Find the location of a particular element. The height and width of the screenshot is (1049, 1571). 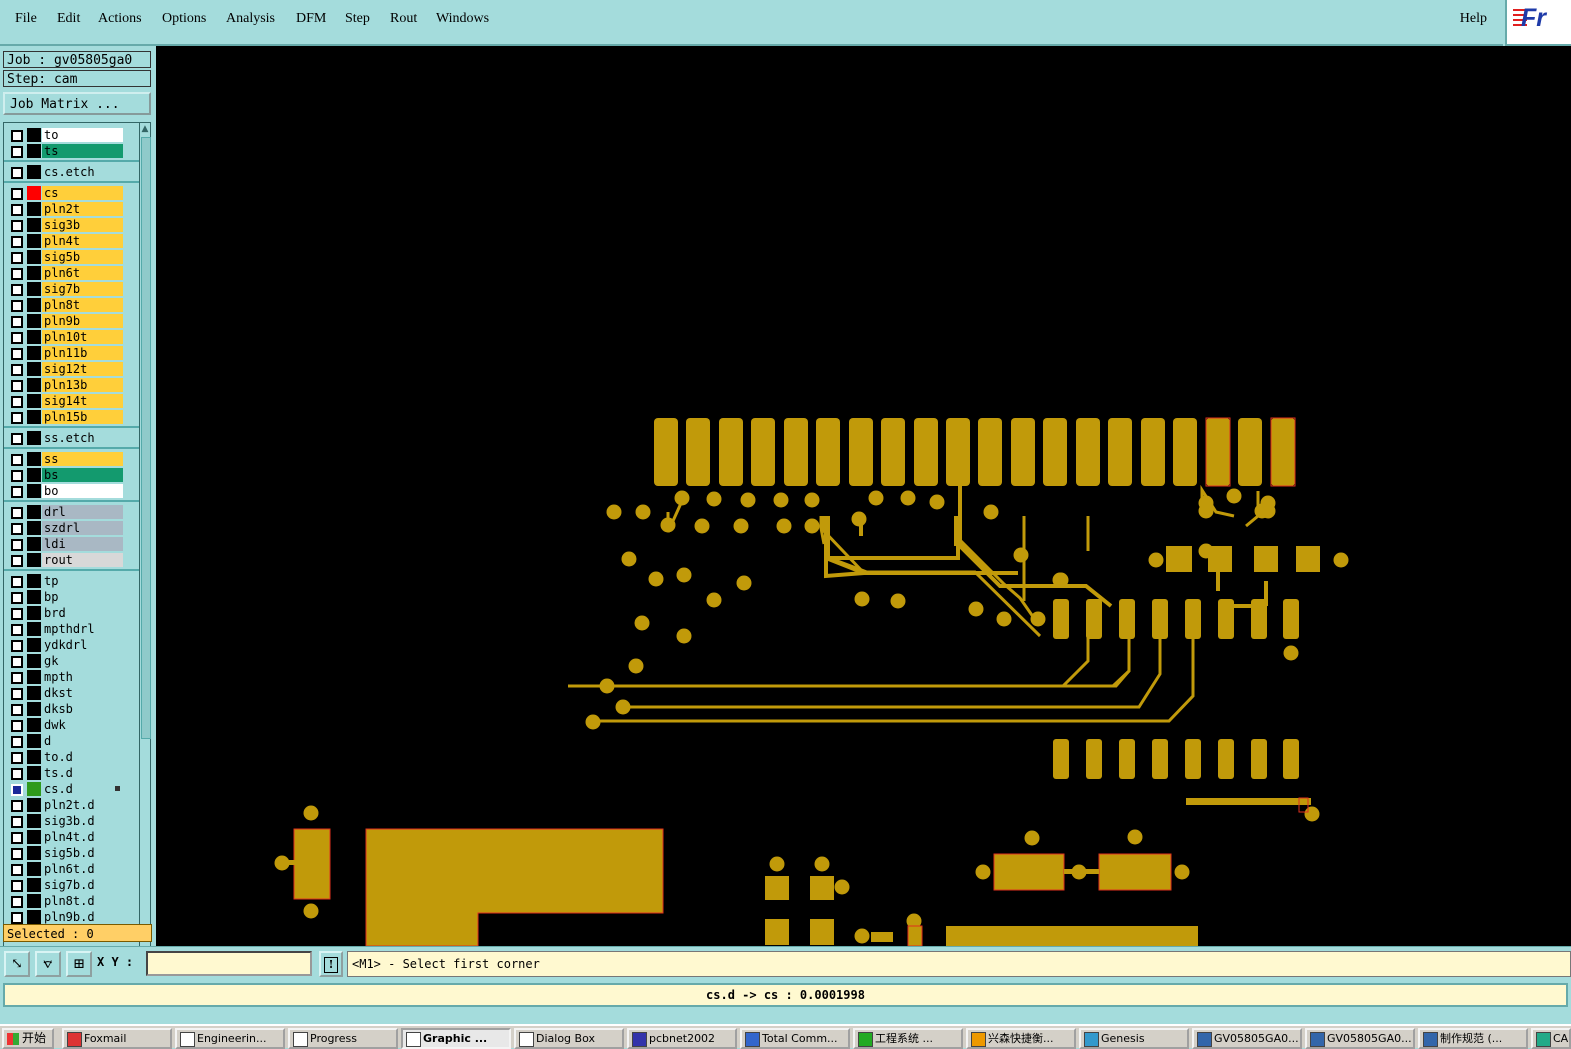

layer-name: cs.etch is located at coordinates (82, 172).